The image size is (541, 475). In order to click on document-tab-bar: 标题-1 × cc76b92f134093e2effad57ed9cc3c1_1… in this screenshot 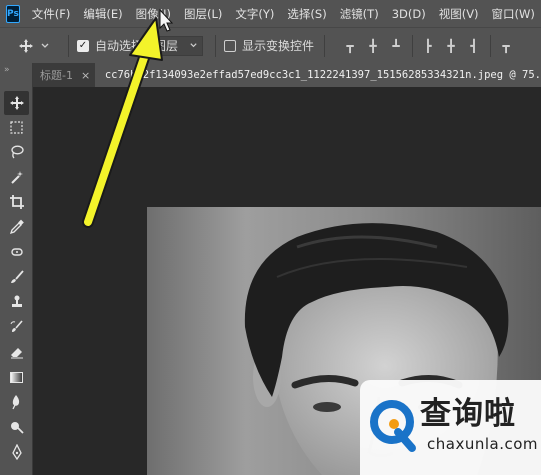, I will do `click(287, 75)`.